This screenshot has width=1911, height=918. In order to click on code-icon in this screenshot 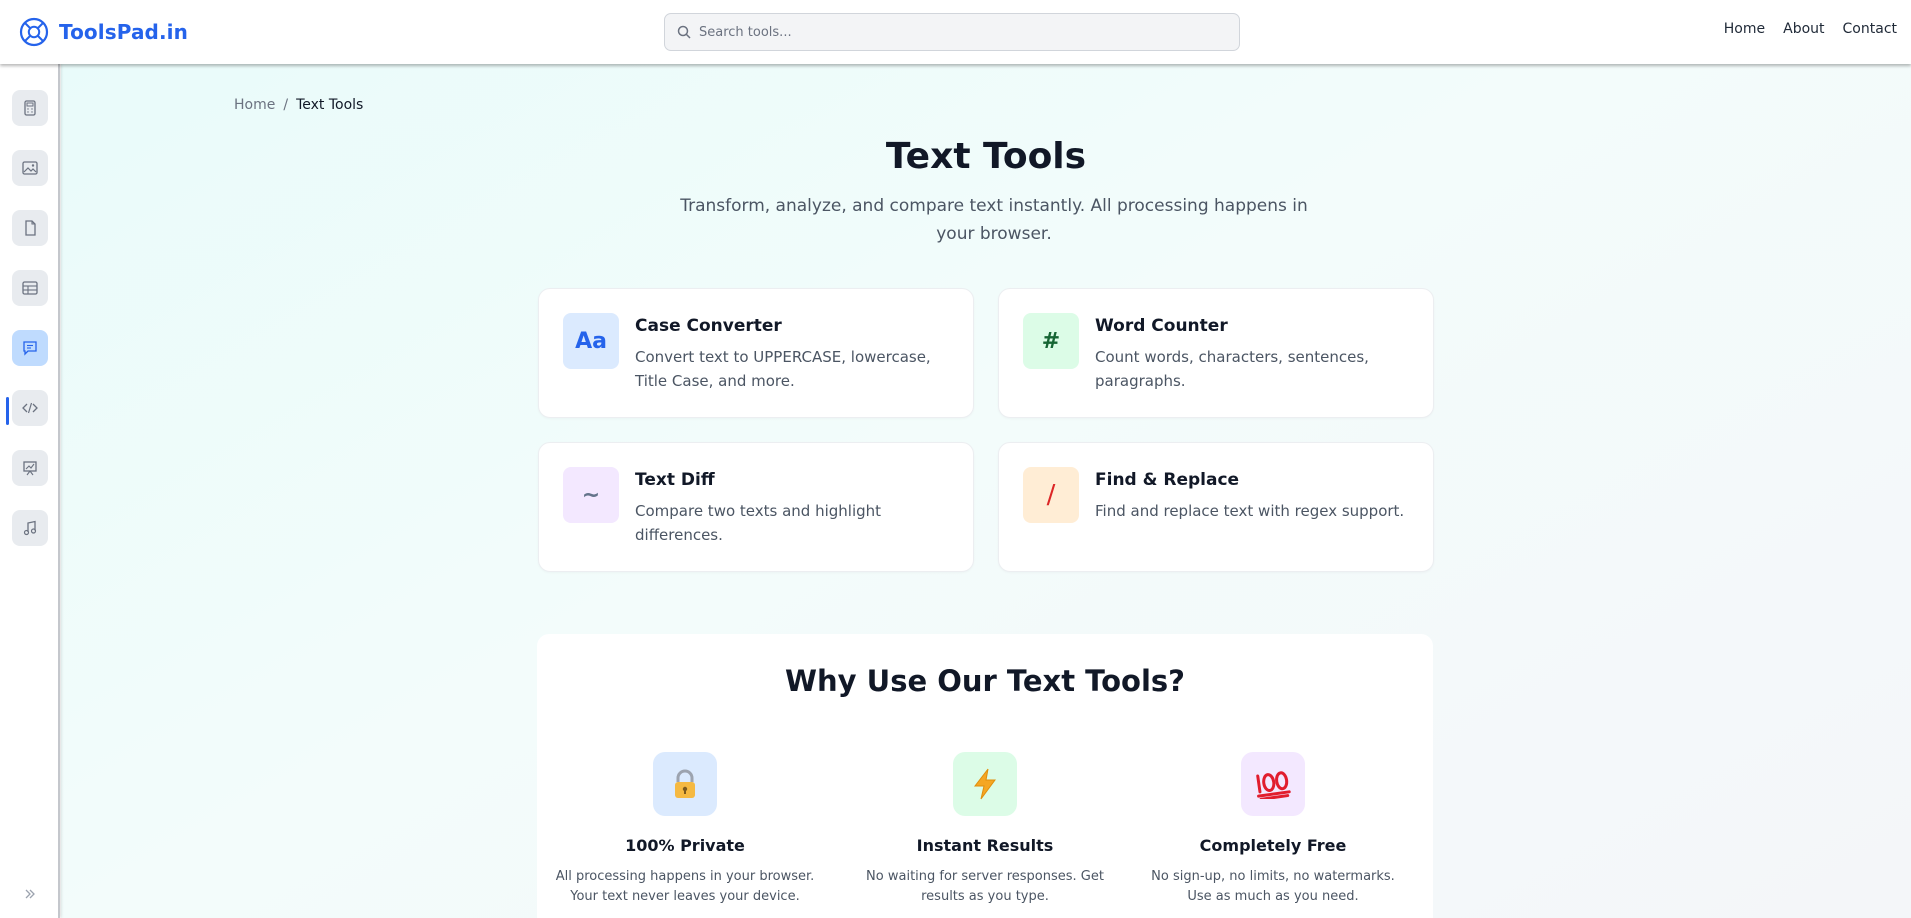, I will do `click(30, 408)`.